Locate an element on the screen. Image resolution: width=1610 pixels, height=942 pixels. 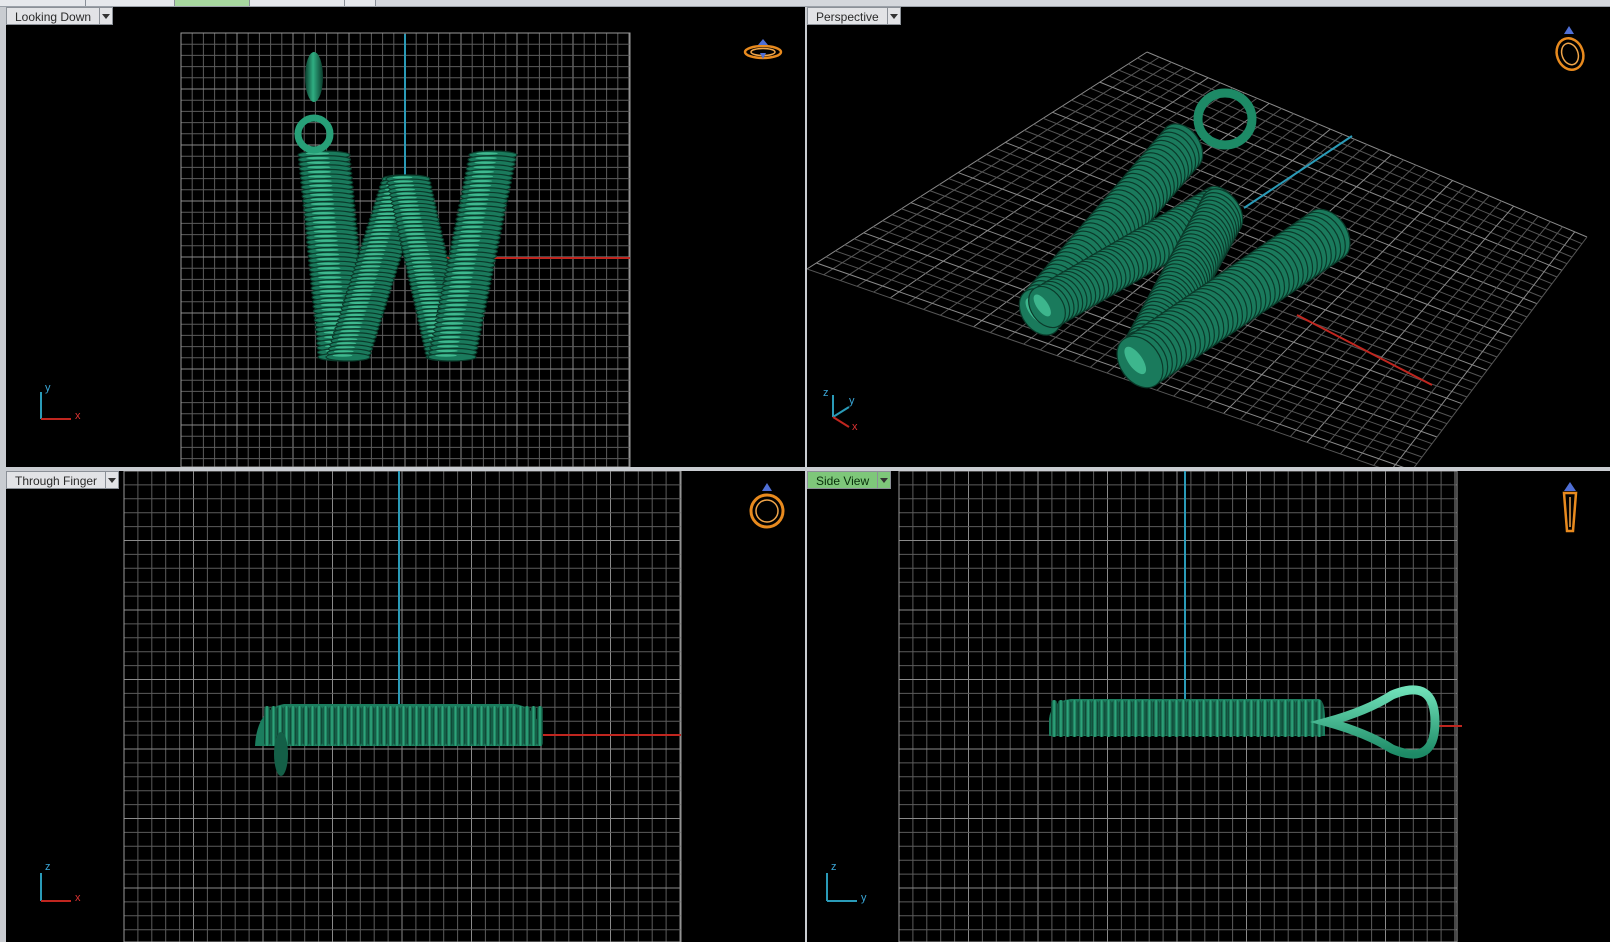
bail-loop is located at coordinates (314, 77).